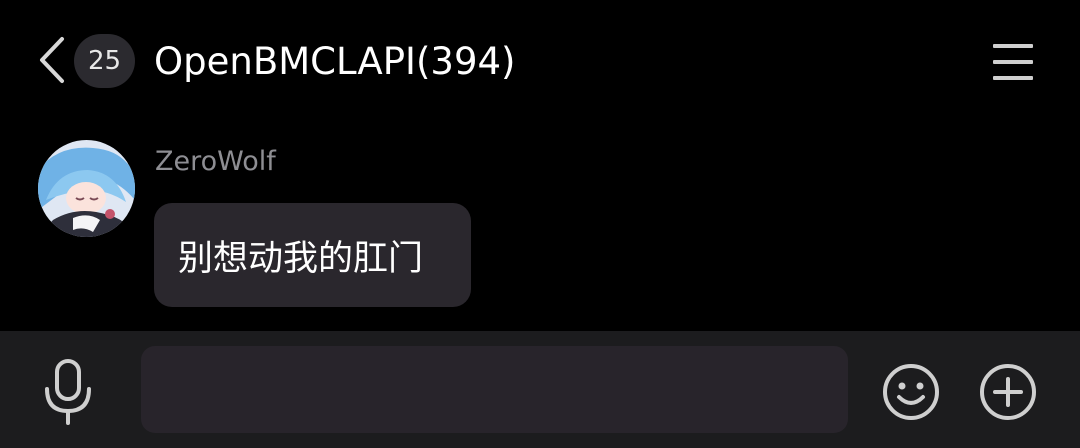  I want to click on avatar-anime-image, so click(86, 188).